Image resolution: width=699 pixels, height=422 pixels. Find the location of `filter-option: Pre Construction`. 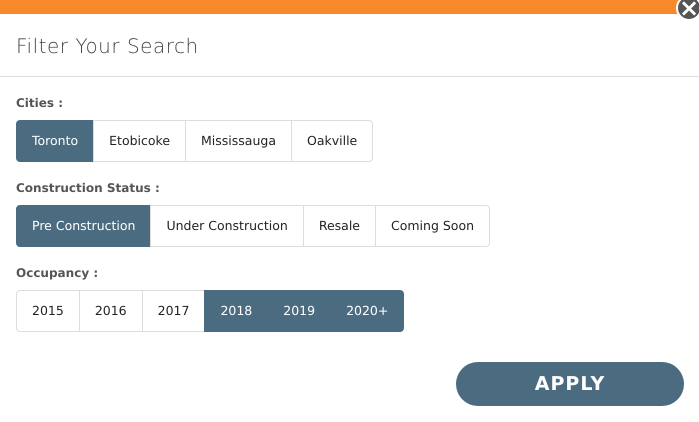

filter-option: Pre Construction is located at coordinates (84, 226).